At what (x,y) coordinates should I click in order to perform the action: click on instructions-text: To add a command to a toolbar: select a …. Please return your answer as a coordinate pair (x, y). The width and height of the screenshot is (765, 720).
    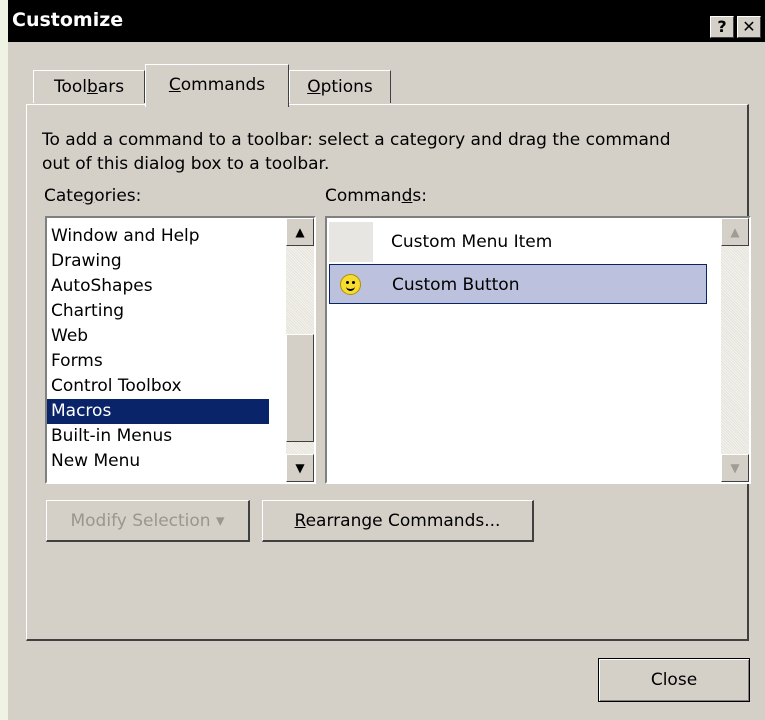
    Looking at the image, I should click on (356, 152).